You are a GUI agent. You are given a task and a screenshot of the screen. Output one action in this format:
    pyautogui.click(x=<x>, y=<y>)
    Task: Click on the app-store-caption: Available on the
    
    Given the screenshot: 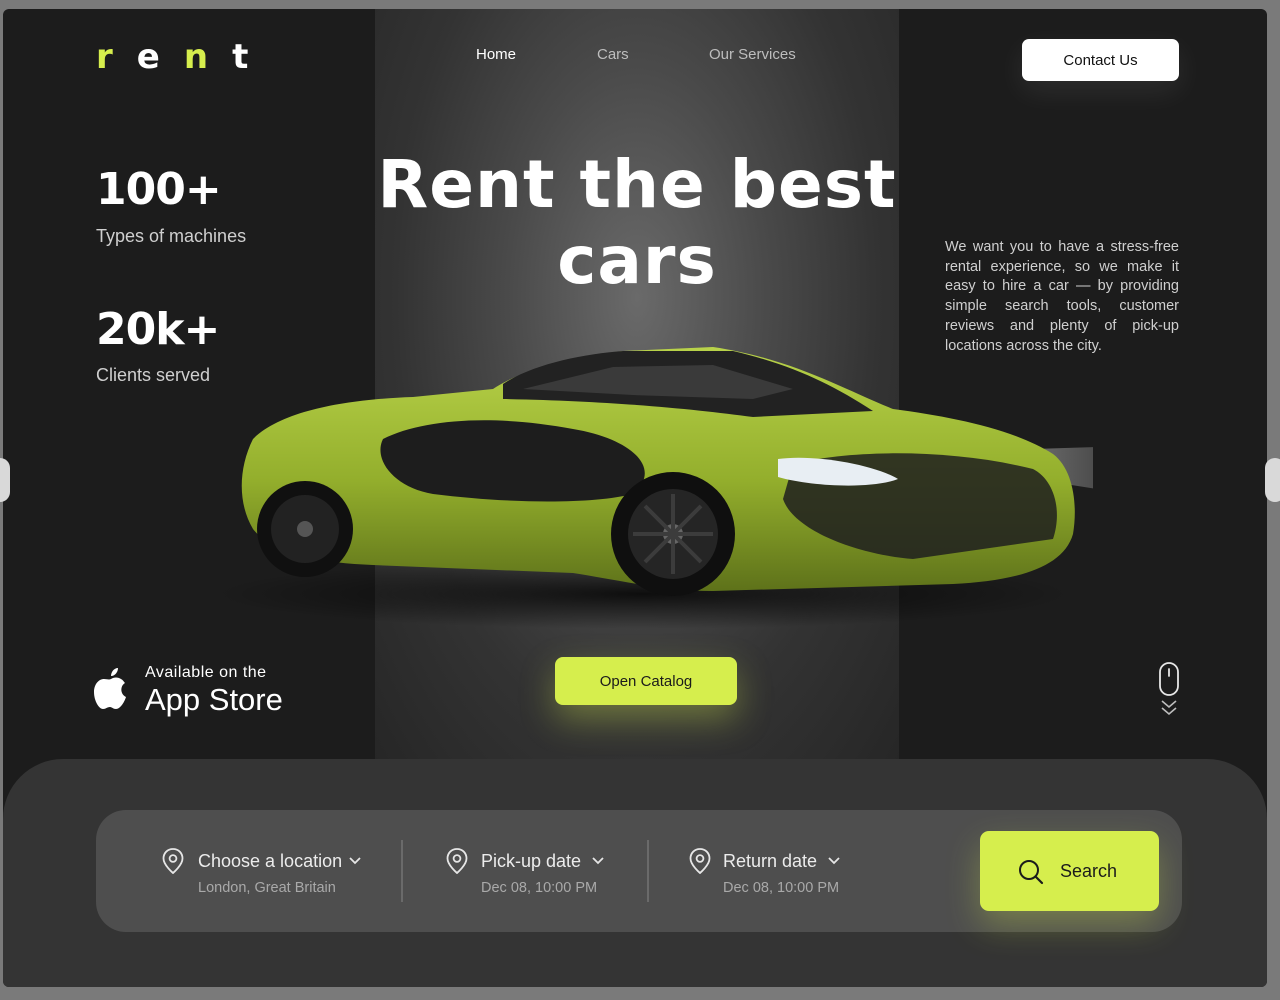 What is the action you would take?
    pyautogui.click(x=206, y=672)
    